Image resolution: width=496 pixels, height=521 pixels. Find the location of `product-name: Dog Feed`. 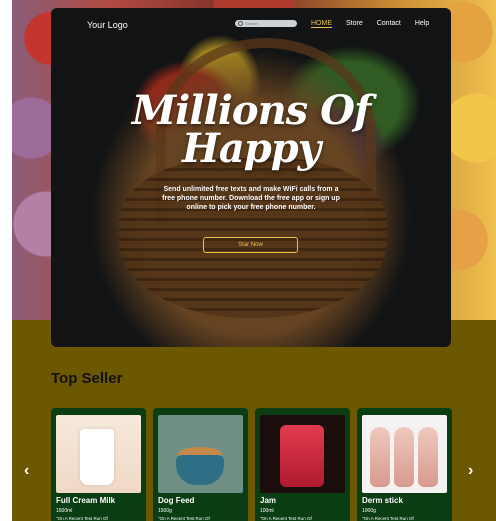

product-name: Dog Feed is located at coordinates (176, 500).